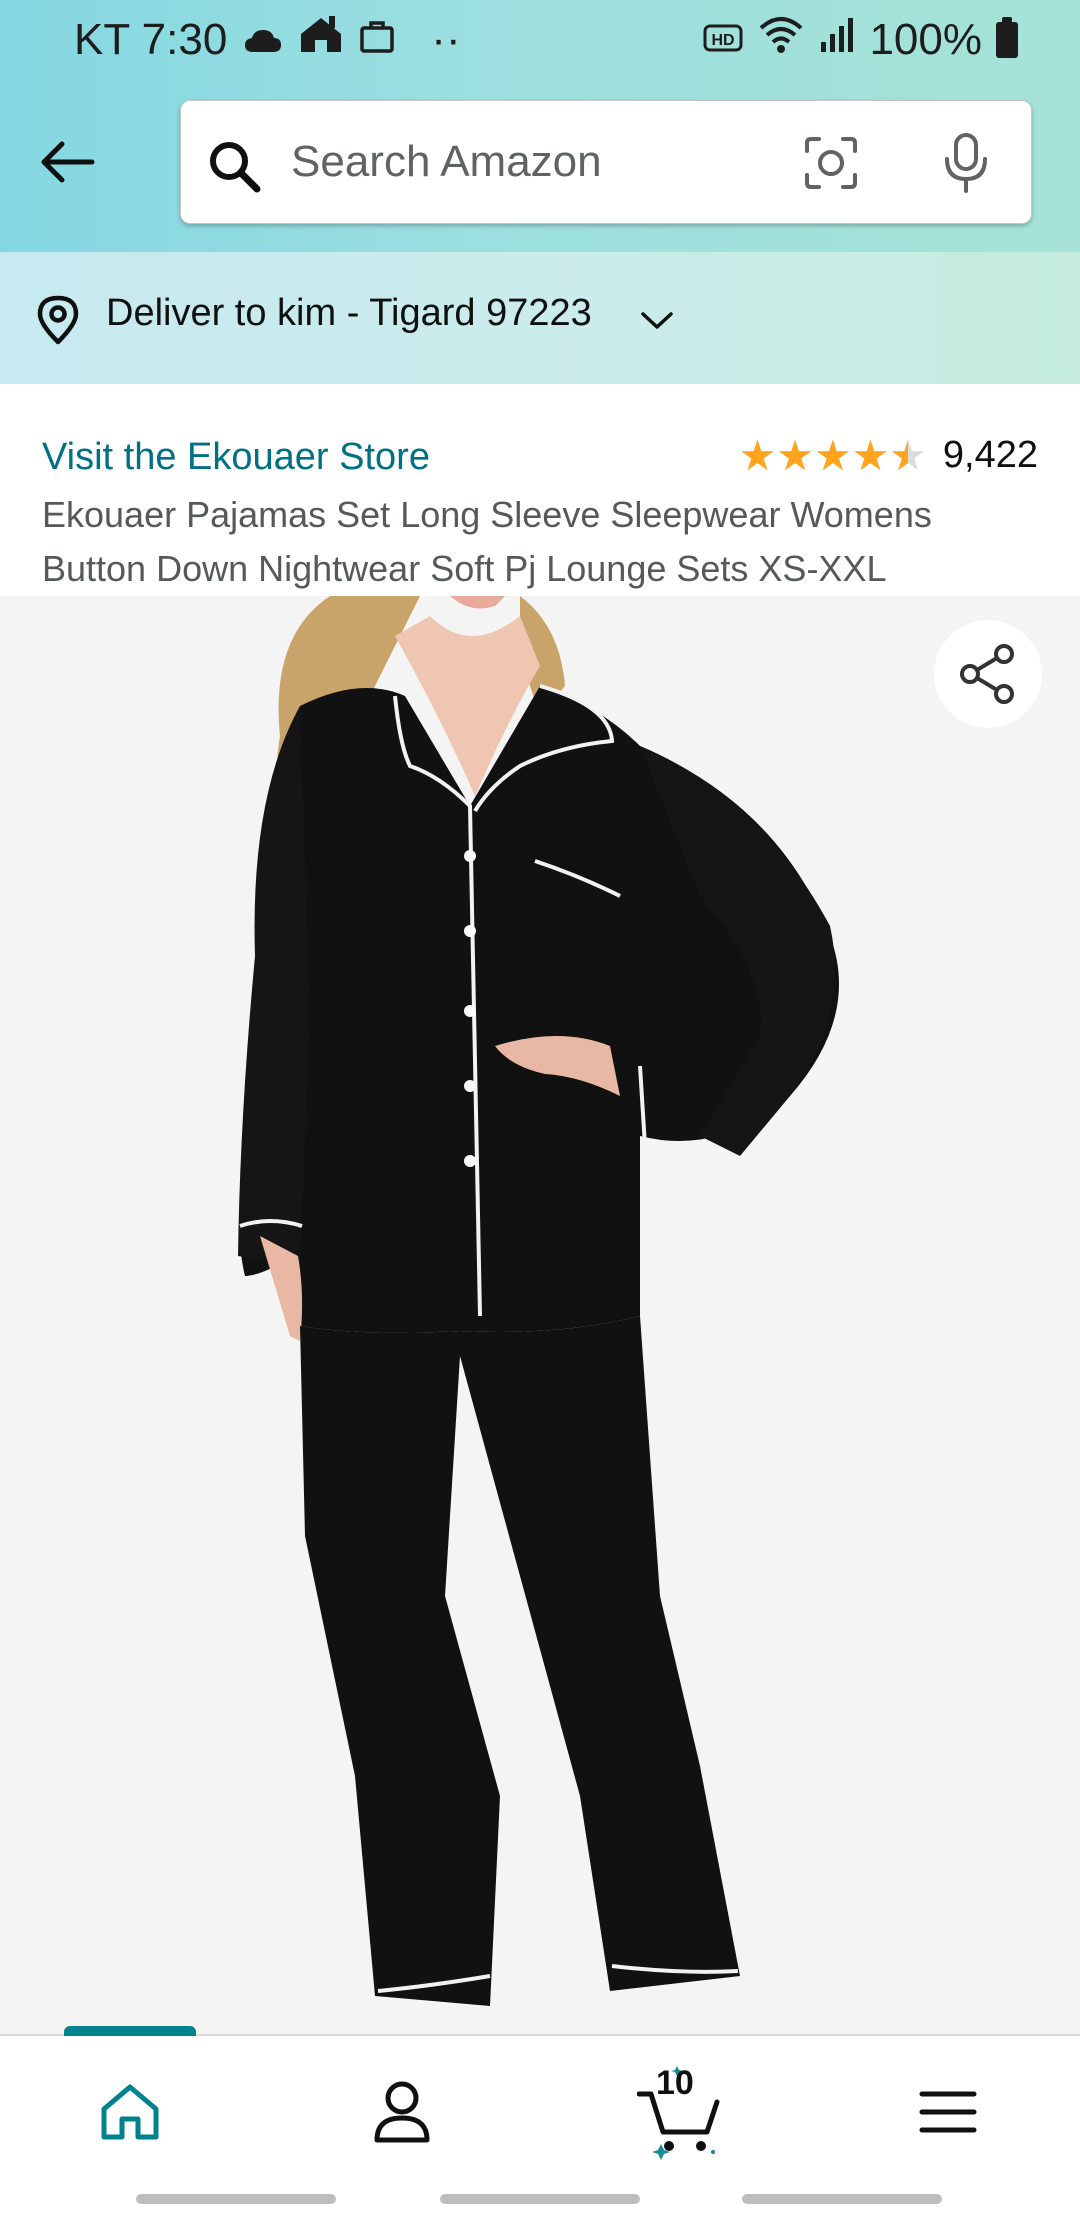 This screenshot has width=1080, height=2220. Describe the element at coordinates (657, 323) in the screenshot. I see `chevron-down-icon` at that location.